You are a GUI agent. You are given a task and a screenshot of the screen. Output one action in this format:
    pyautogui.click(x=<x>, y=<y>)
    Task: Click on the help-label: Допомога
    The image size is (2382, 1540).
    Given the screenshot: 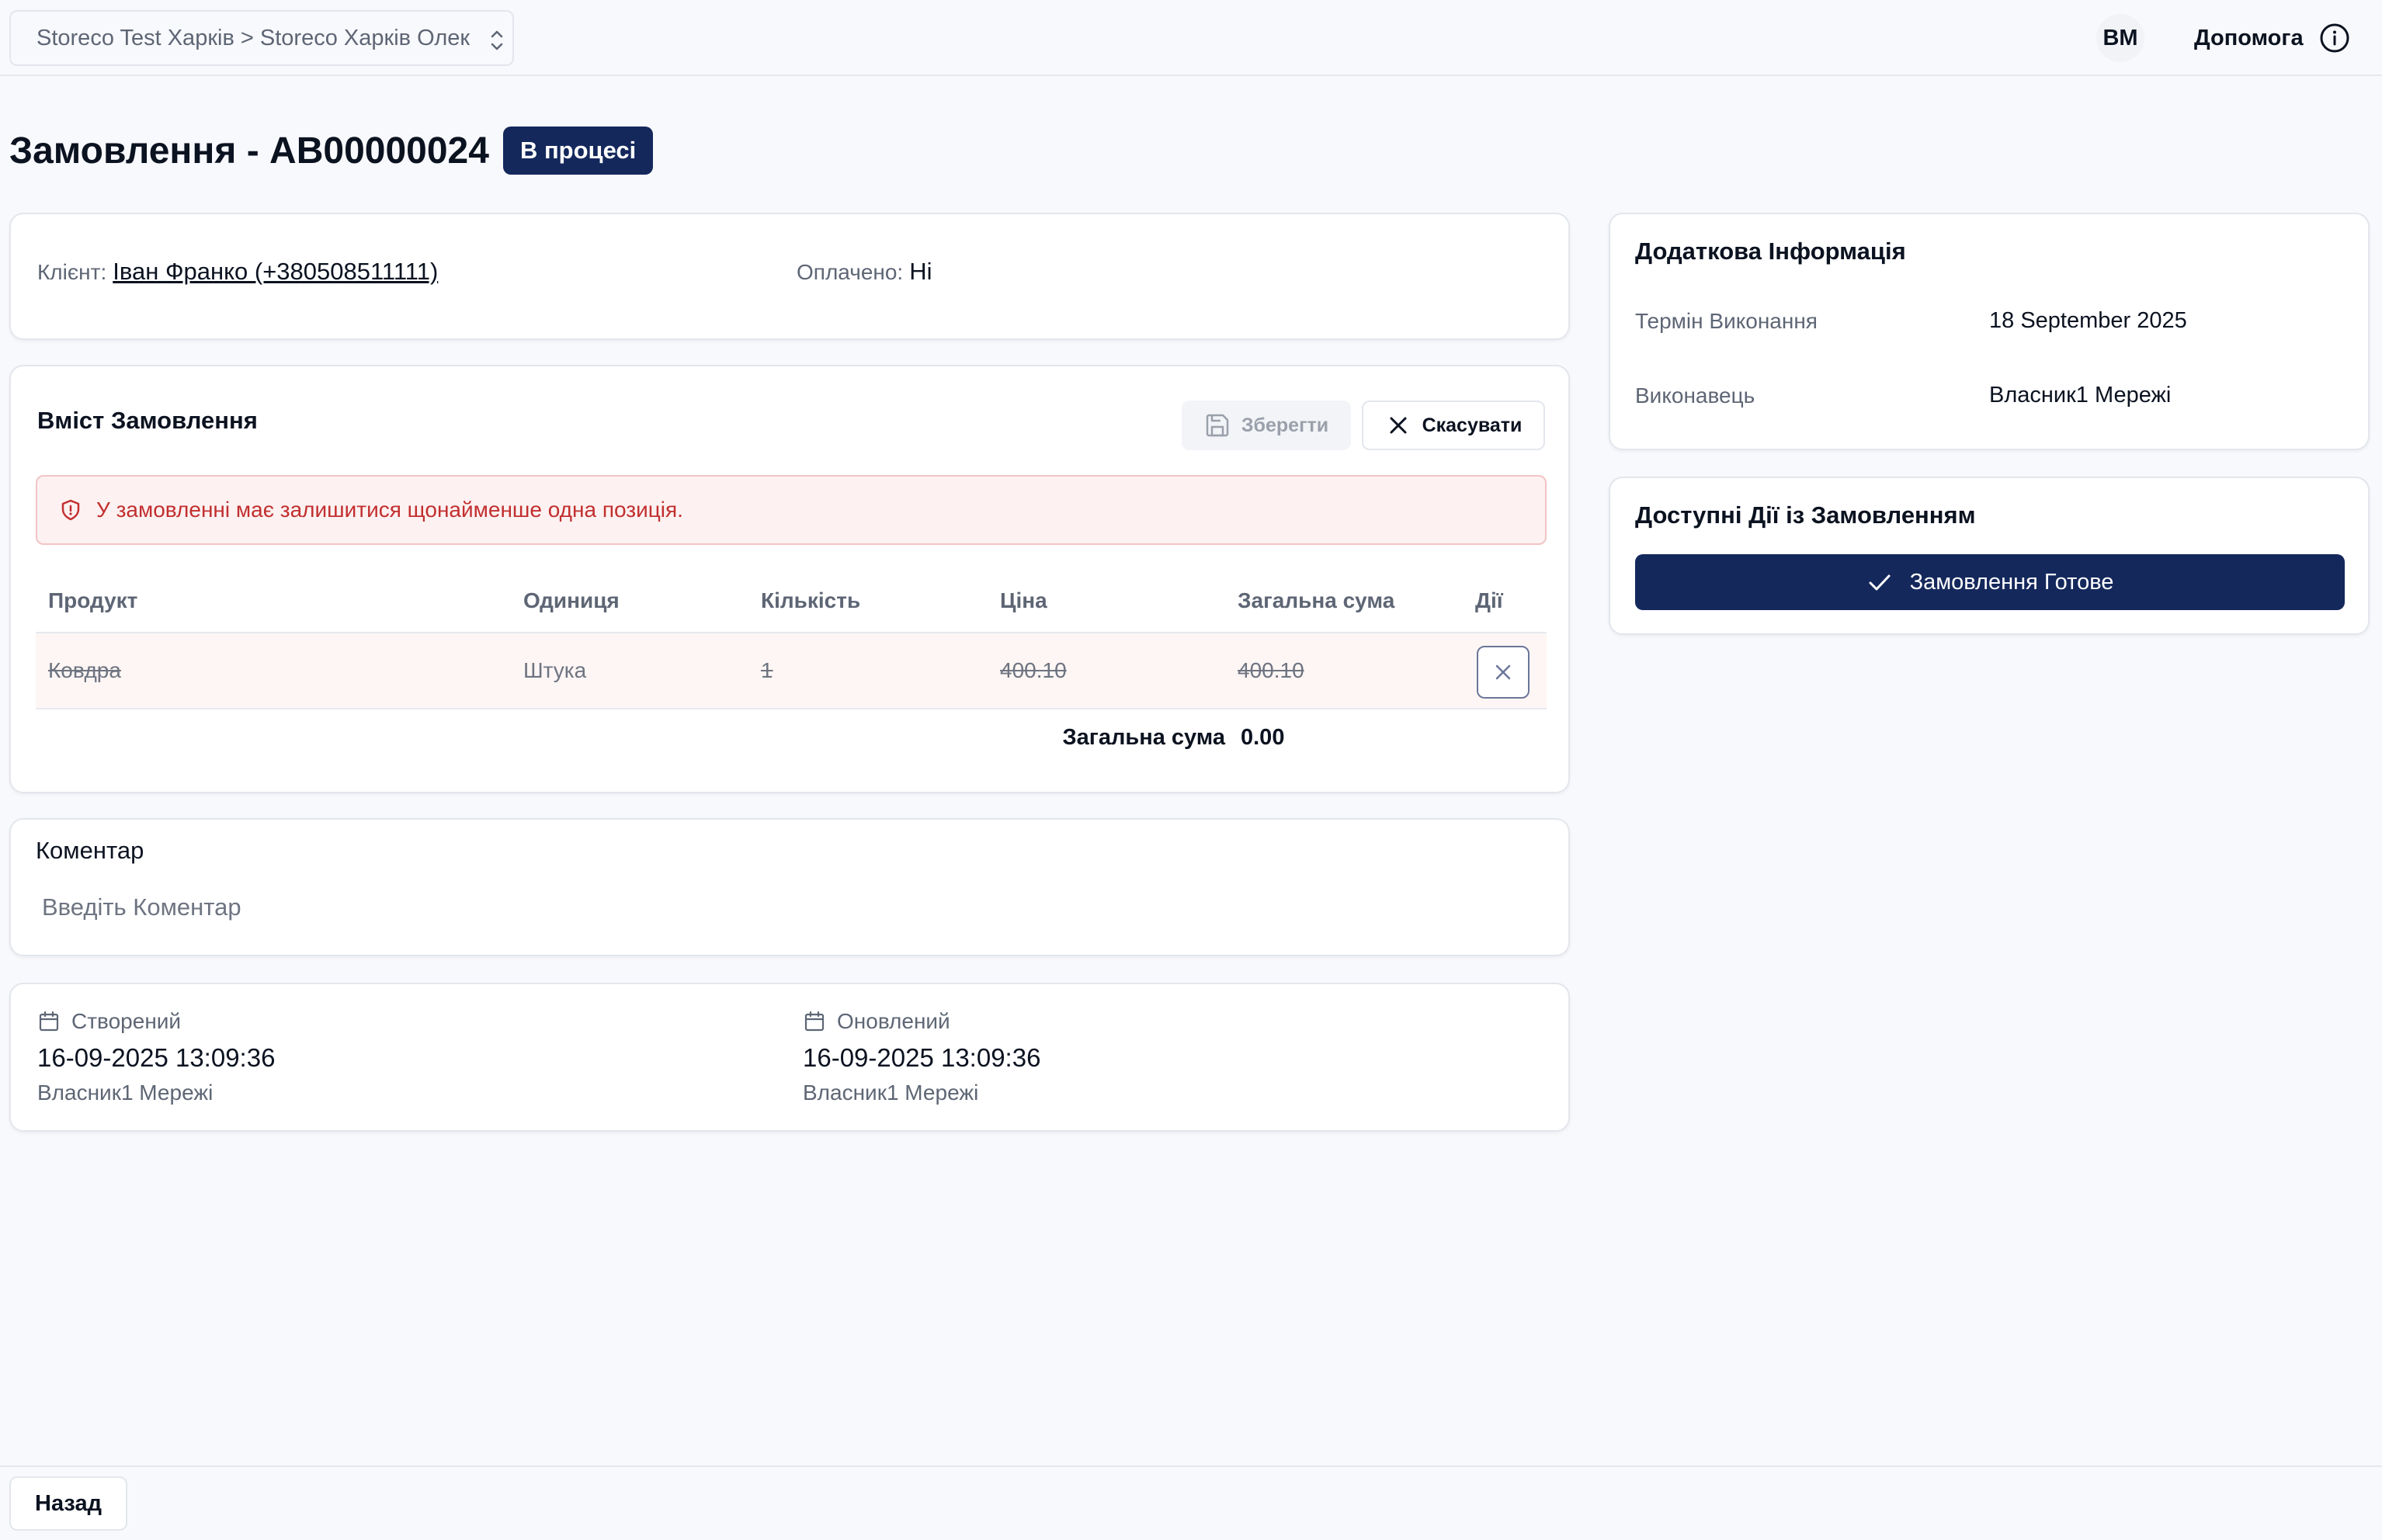 What is the action you would take?
    pyautogui.click(x=2249, y=38)
    